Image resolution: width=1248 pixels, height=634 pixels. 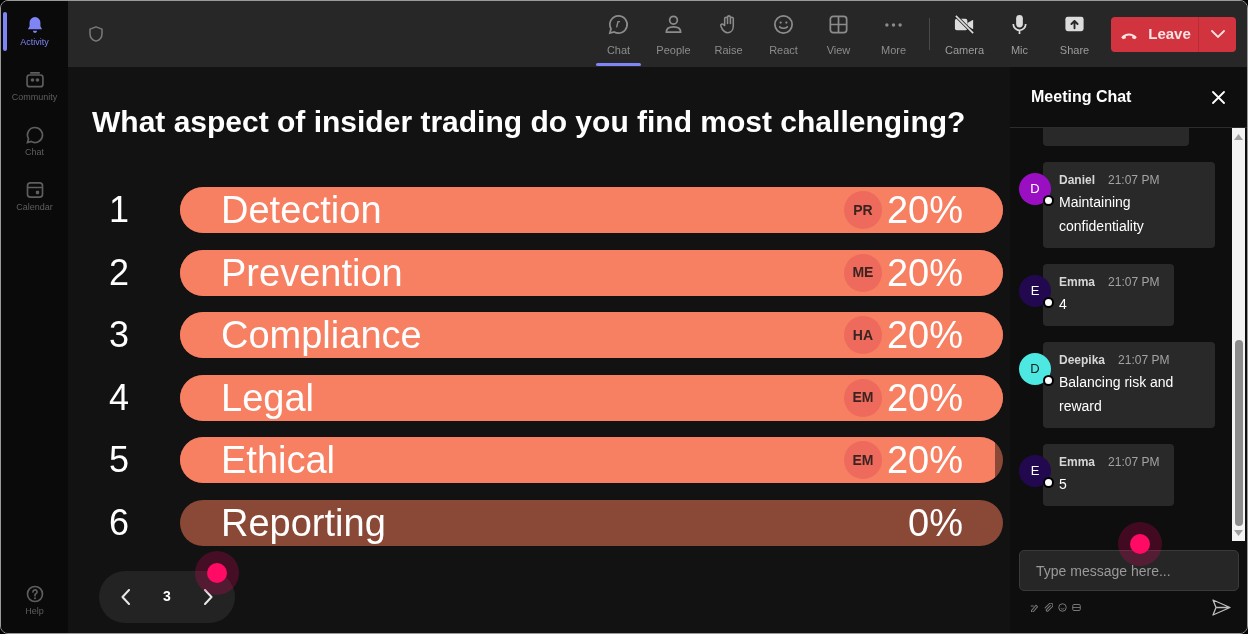 What do you see at coordinates (529, 121) in the screenshot?
I see `poll-question: What aspect of insider trading do you find most challenging?` at bounding box center [529, 121].